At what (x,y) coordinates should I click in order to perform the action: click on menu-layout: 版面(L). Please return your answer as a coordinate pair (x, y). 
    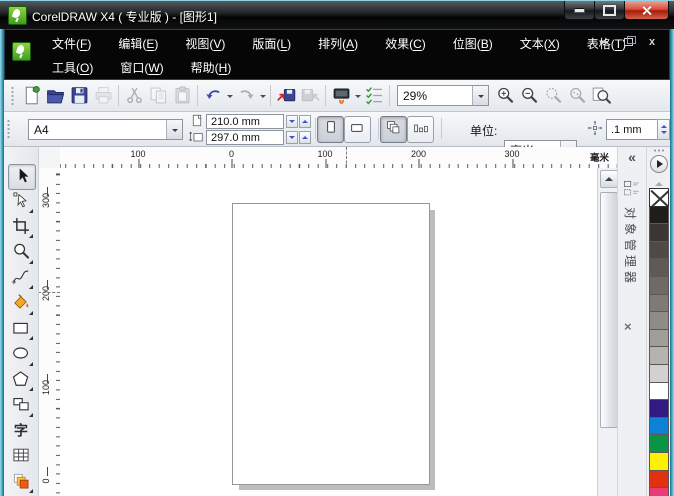
    Looking at the image, I should click on (271, 43).